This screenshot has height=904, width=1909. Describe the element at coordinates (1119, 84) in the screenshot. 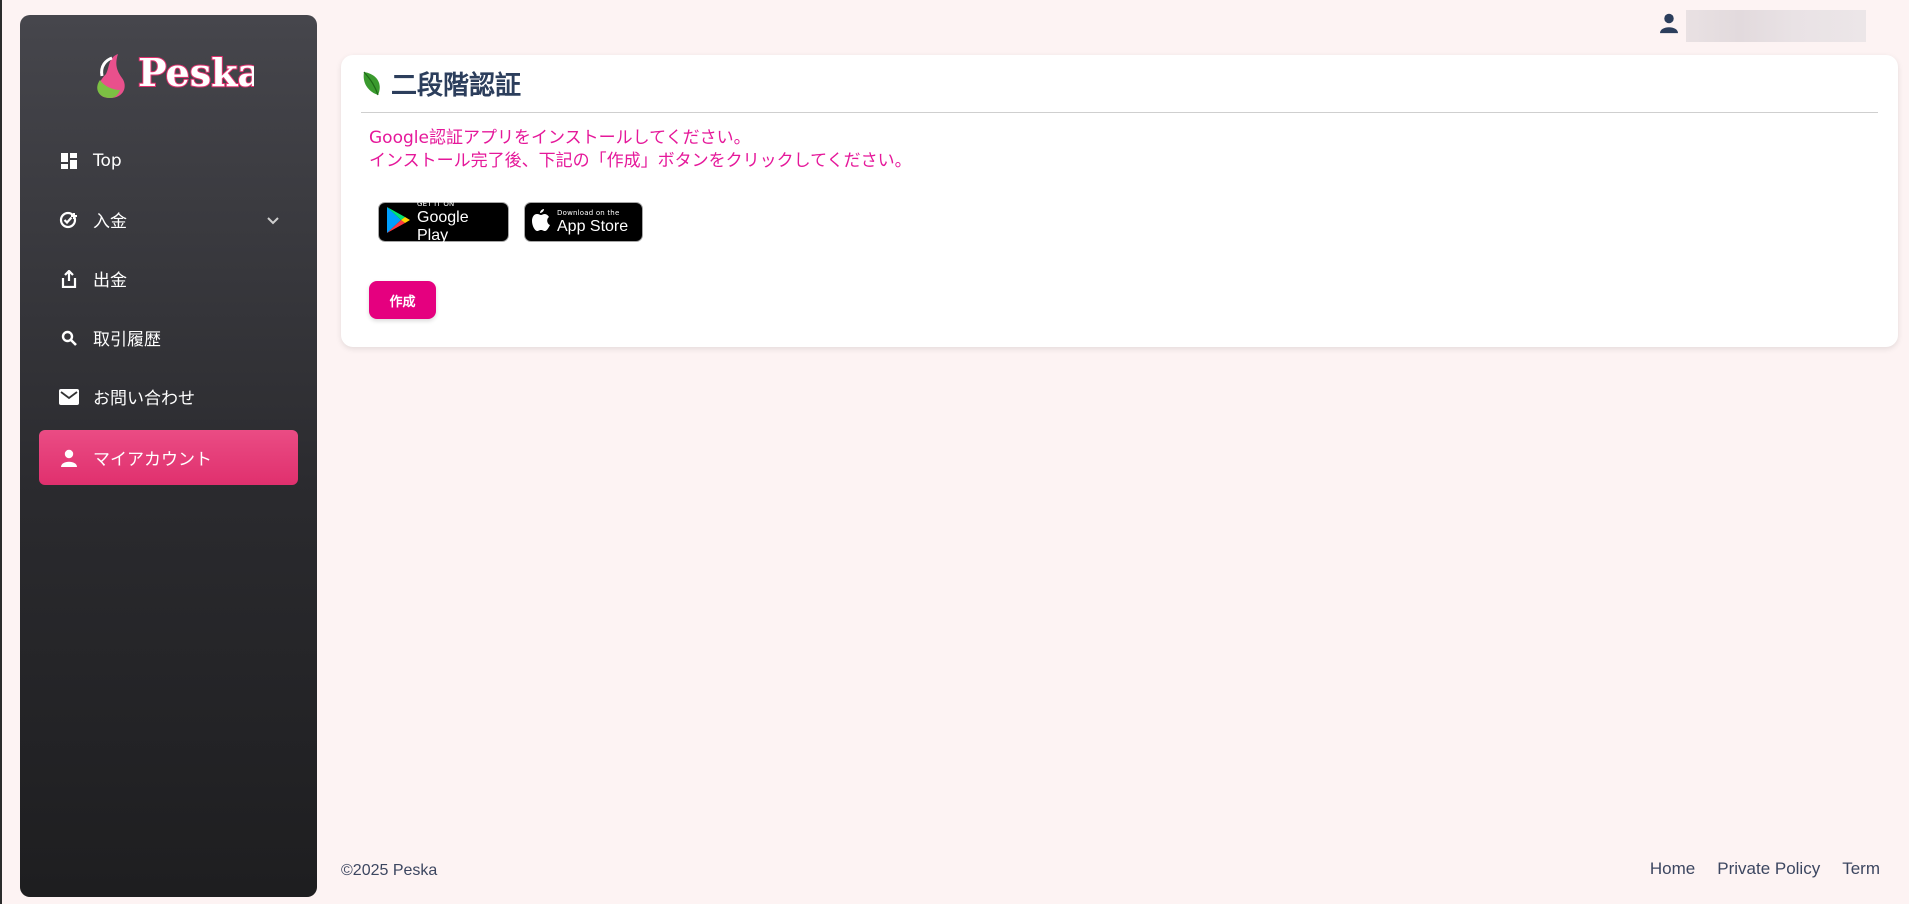

I see `card-header: 二段階認証` at that location.